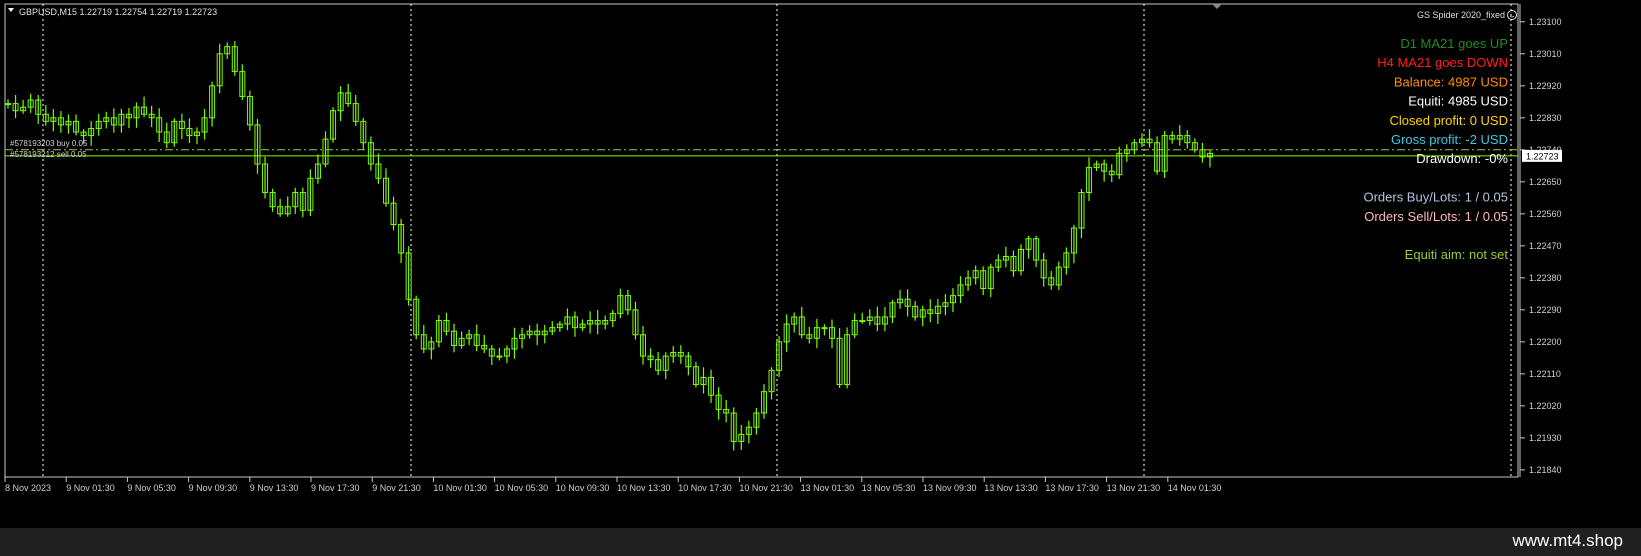 This screenshot has width=1641, height=556. Describe the element at coordinates (1457, 254) in the screenshot. I see `panel-line: Equiti aim: not set` at that location.